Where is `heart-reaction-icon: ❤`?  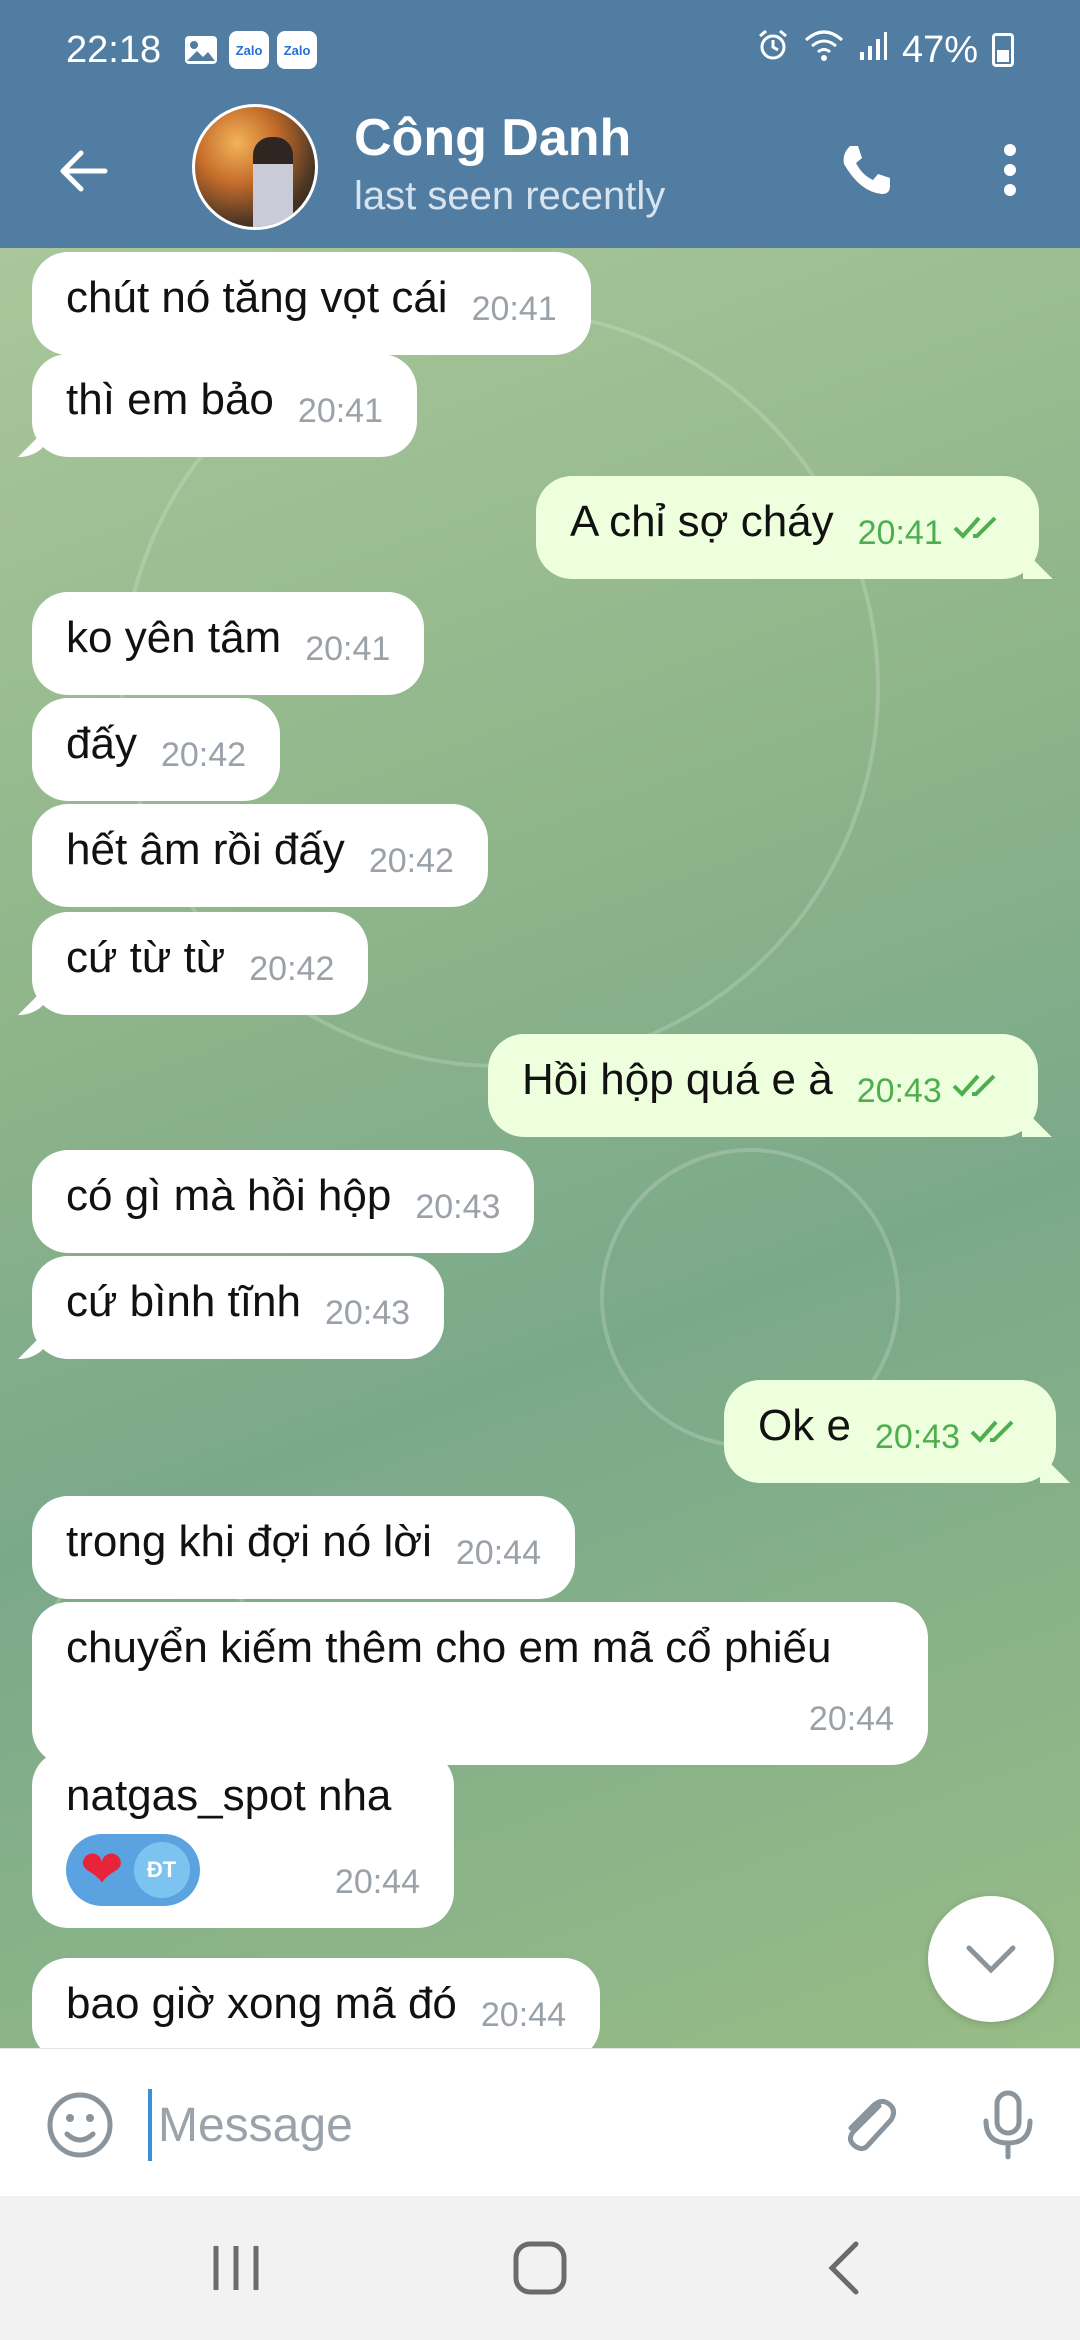
heart-reaction-icon: ❤ is located at coordinates (102, 1870).